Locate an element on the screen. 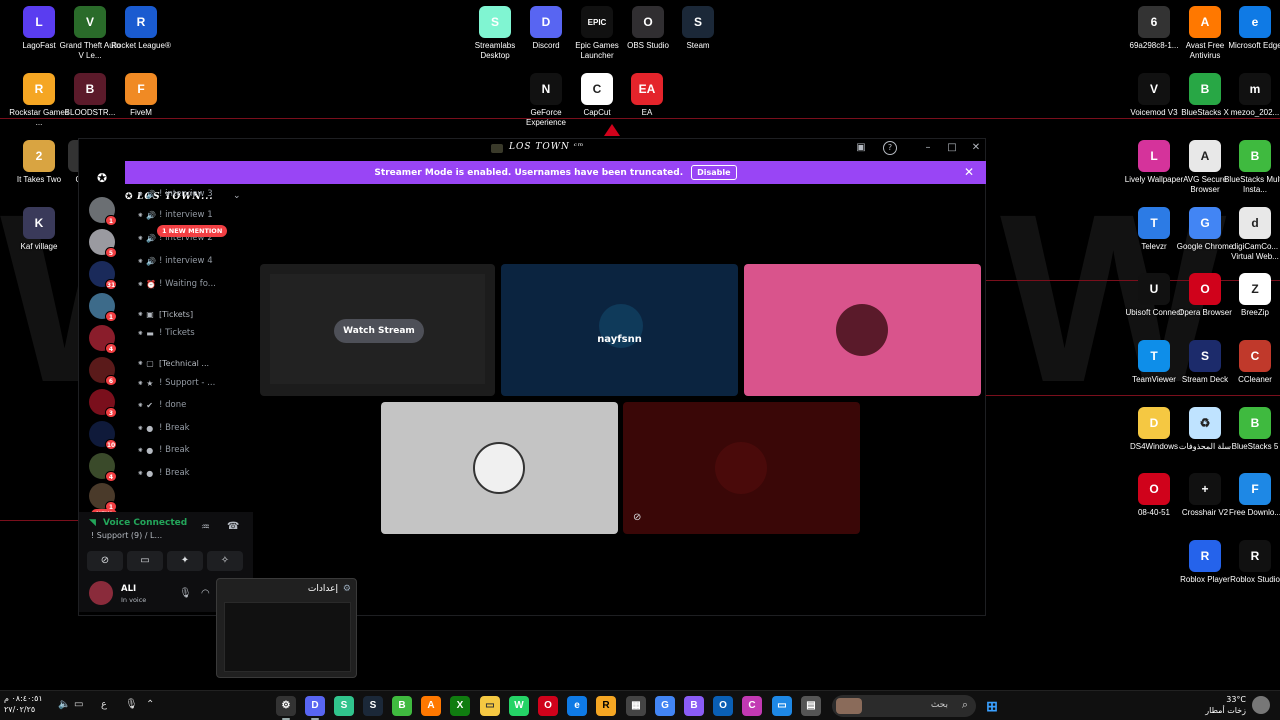 The image size is (1280, 720). channel-item: ⁕ ▬ ! Tickets is located at coordinates (194, 333).